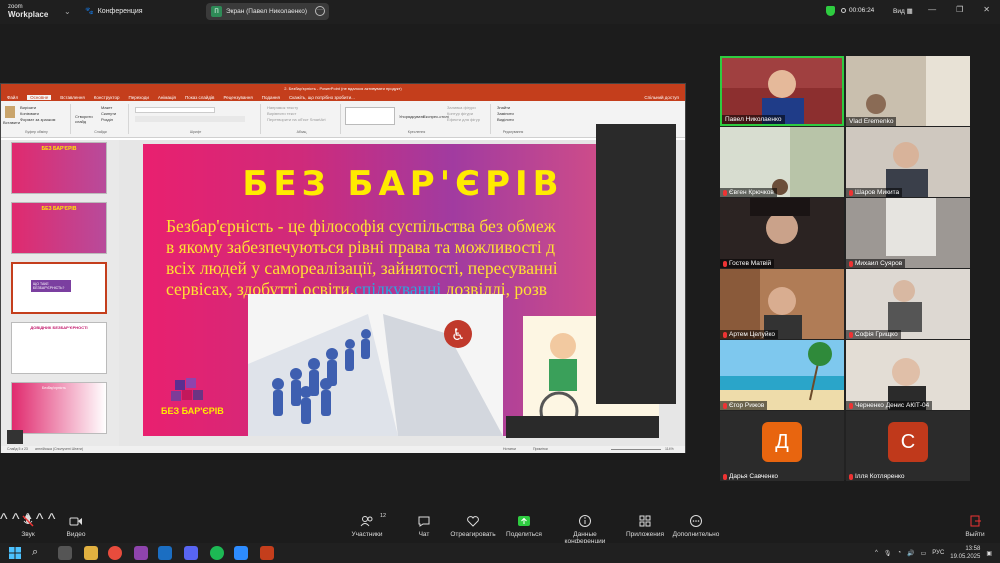  I want to click on battery-icon: ▭, so click(924, 553).